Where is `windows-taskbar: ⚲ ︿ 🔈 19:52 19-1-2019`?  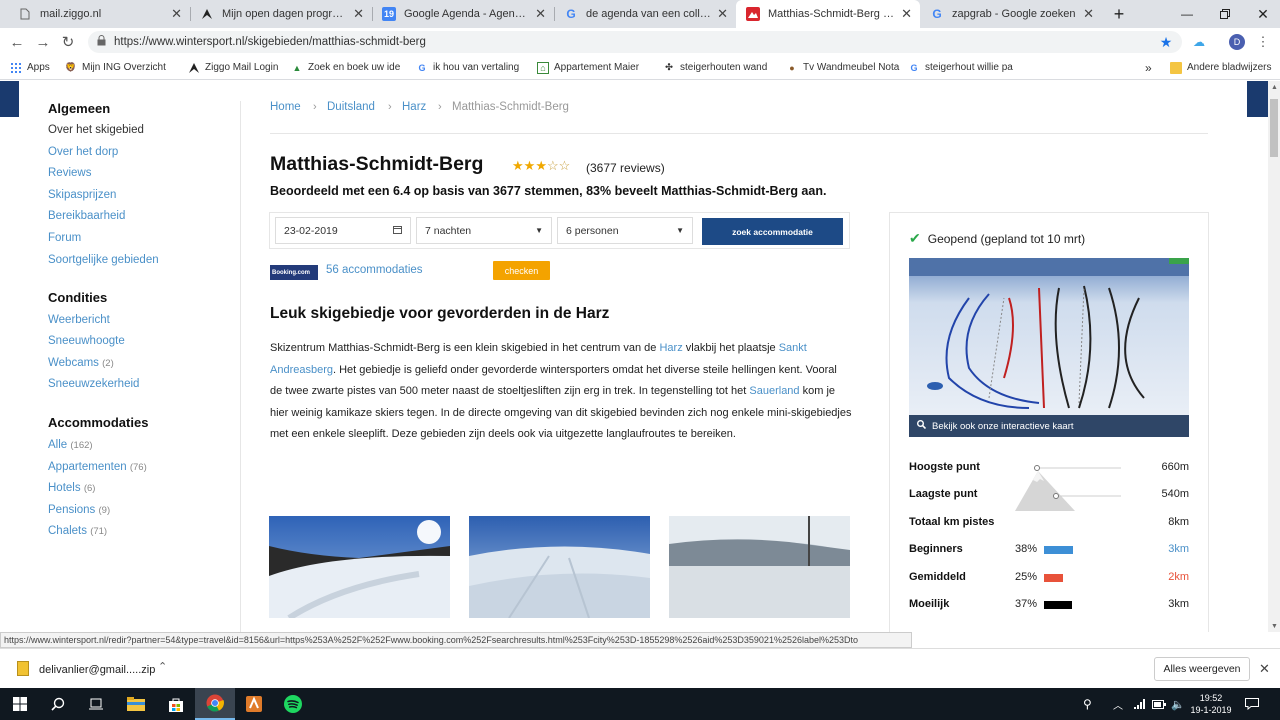 windows-taskbar: ⚲ ︿ 🔈 19:52 19-1-2019 is located at coordinates (640, 704).